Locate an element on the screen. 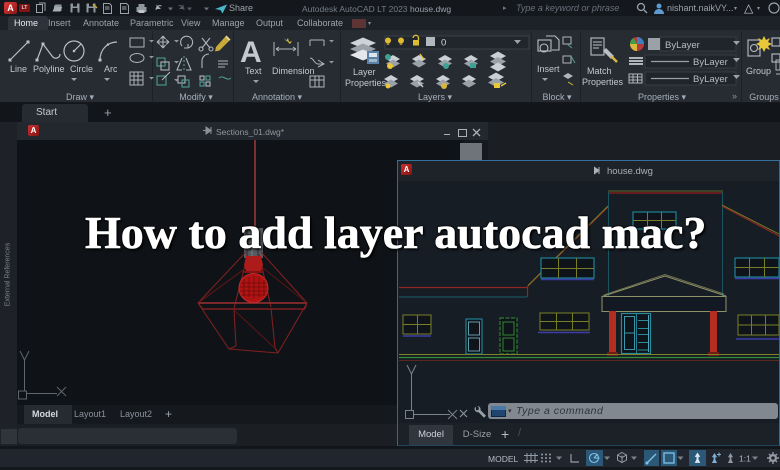 The height and width of the screenshot is (470, 780). svg-text: Group is located at coordinates (758, 71).